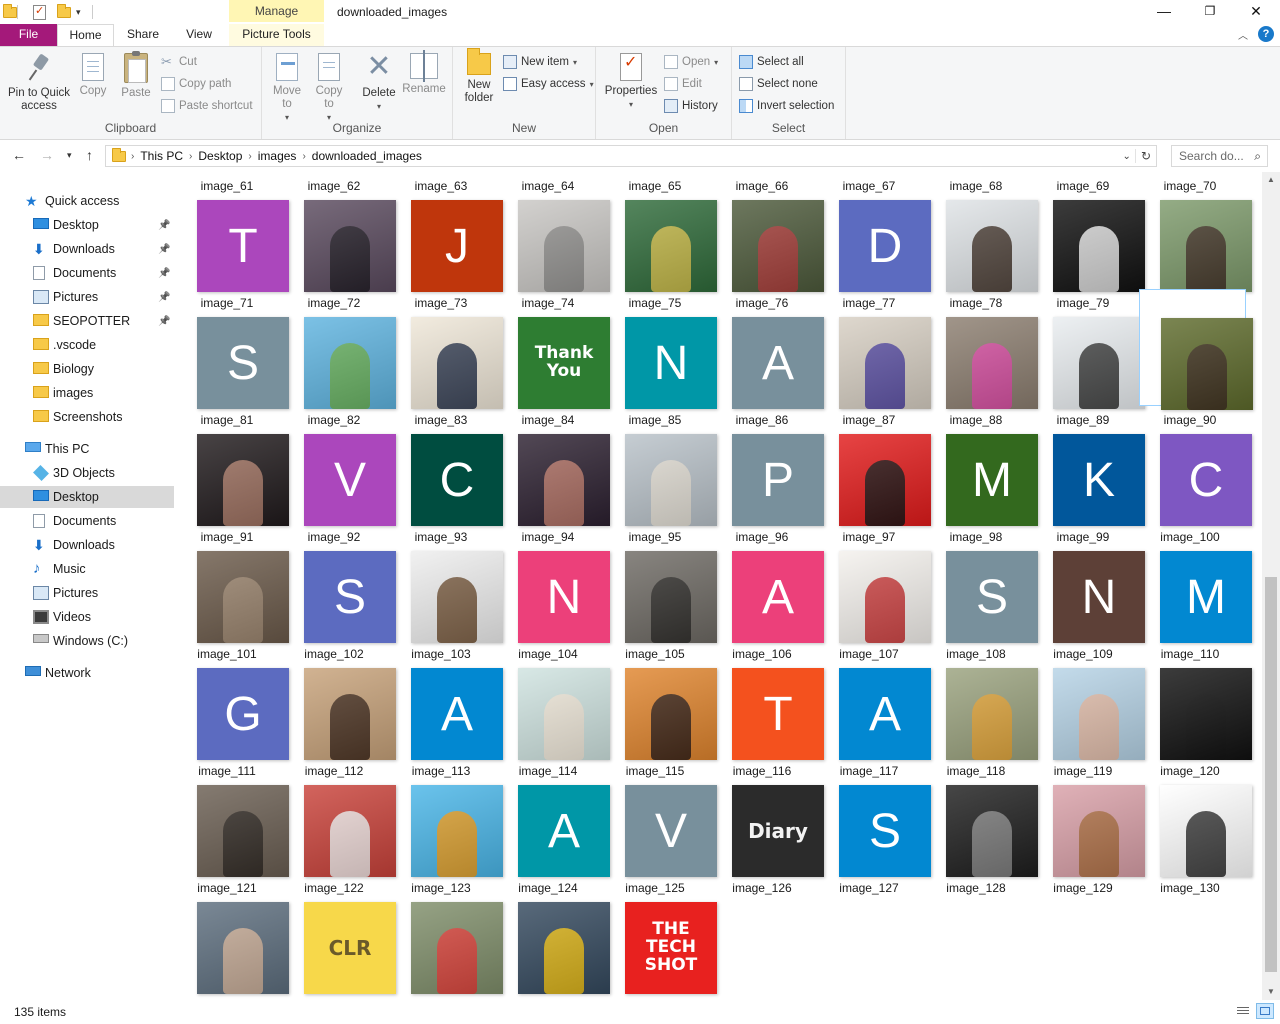 The image size is (1280, 1024). Describe the element at coordinates (87, 473) in the screenshot. I see `nav-item-3d-objects: 3D Objects` at that location.